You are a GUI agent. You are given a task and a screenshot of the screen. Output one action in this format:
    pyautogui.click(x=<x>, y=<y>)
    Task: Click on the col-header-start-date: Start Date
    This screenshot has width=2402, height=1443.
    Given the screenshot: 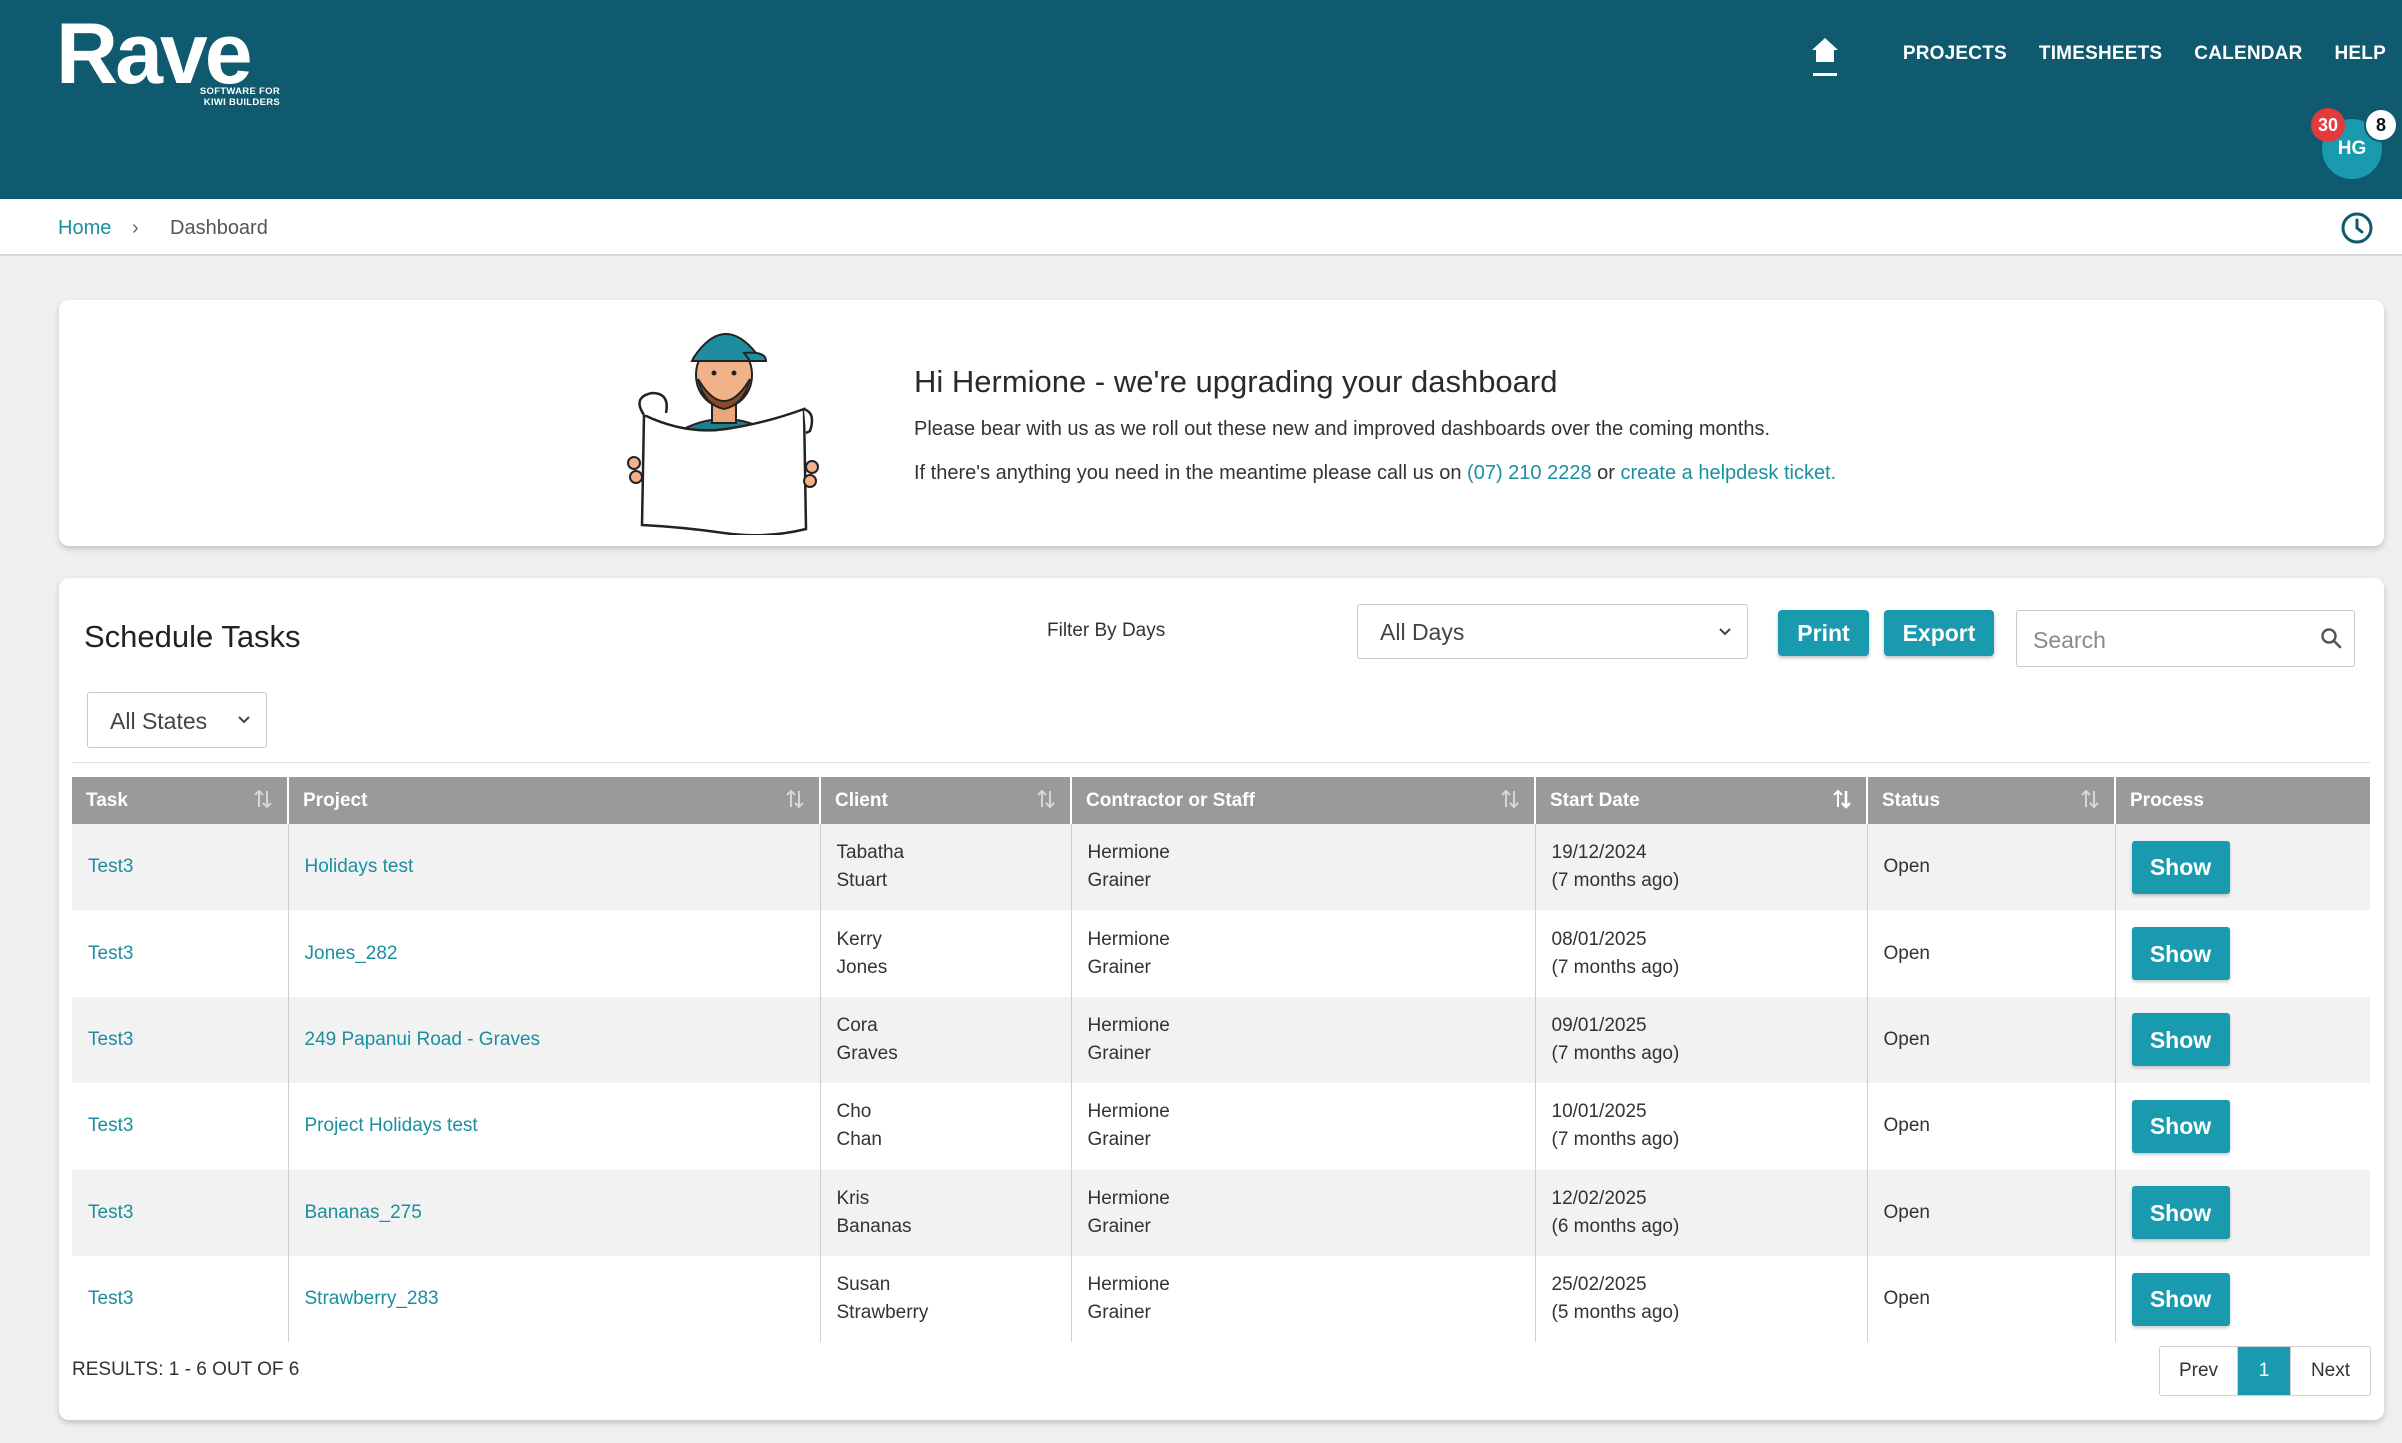 What is the action you would take?
    pyautogui.click(x=1701, y=800)
    